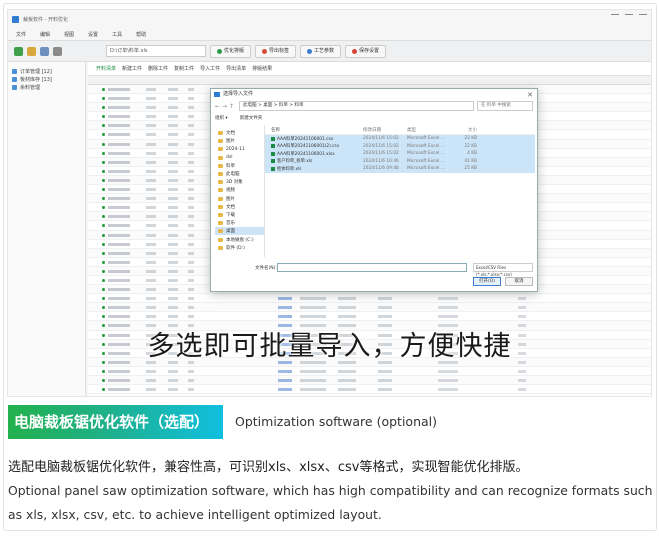 Image resolution: width=659 pixels, height=536 pixels. What do you see at coordinates (239, 182) in the screenshot?
I see `nav-pane-item: 3D 对象` at bounding box center [239, 182].